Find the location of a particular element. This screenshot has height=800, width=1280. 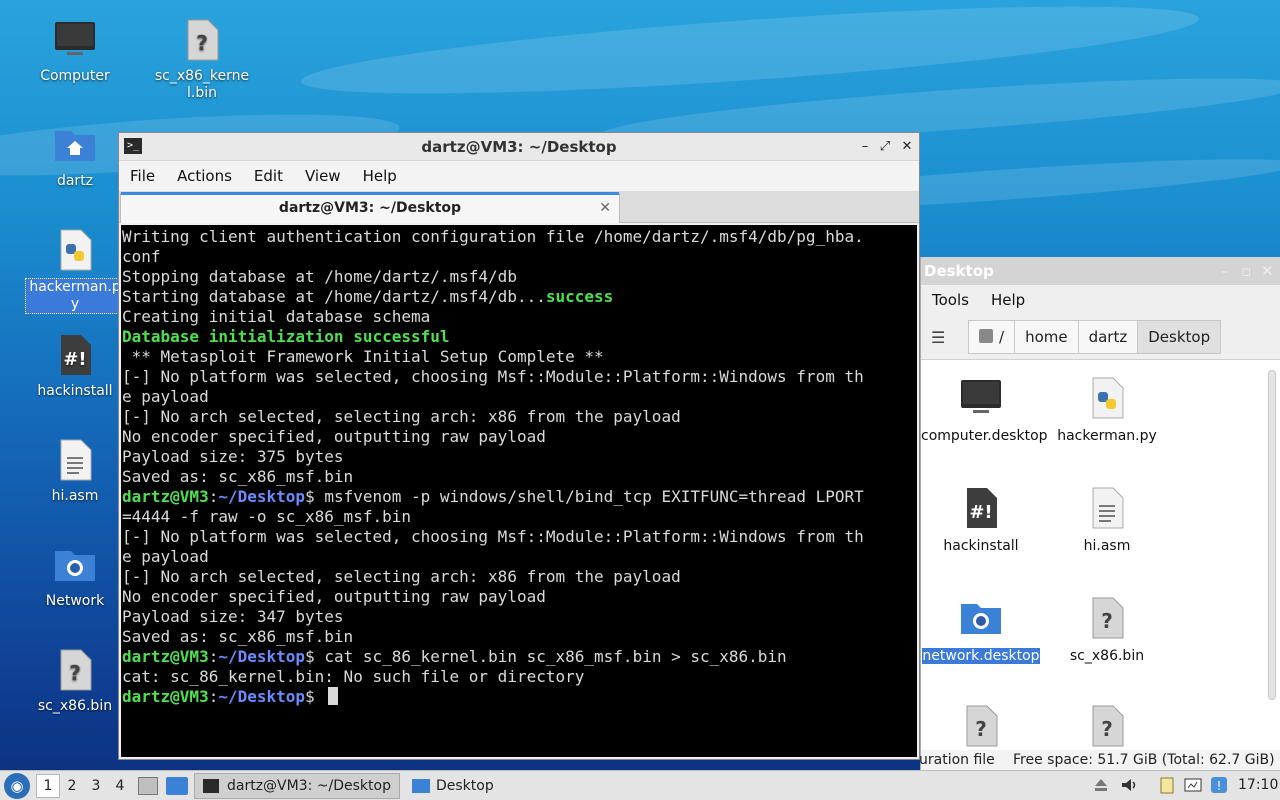

desktop-icon-label: hi.asm is located at coordinates (75, 496).